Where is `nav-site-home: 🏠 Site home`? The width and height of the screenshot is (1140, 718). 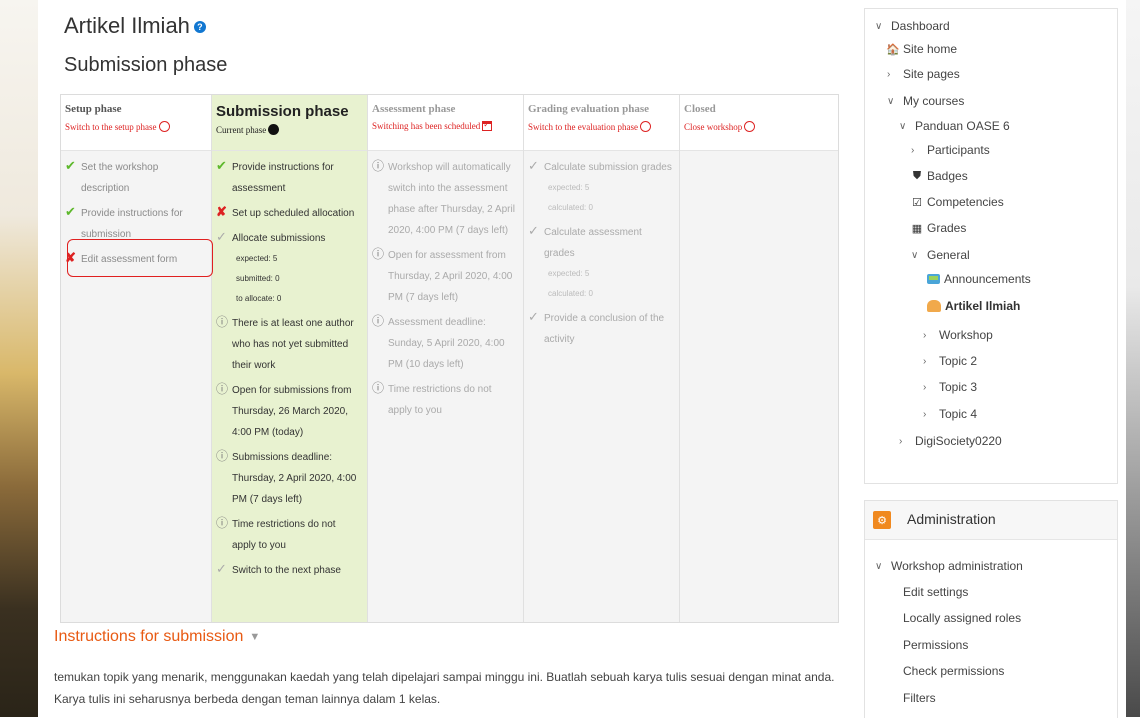 nav-site-home: 🏠 Site home is located at coordinates (922, 49).